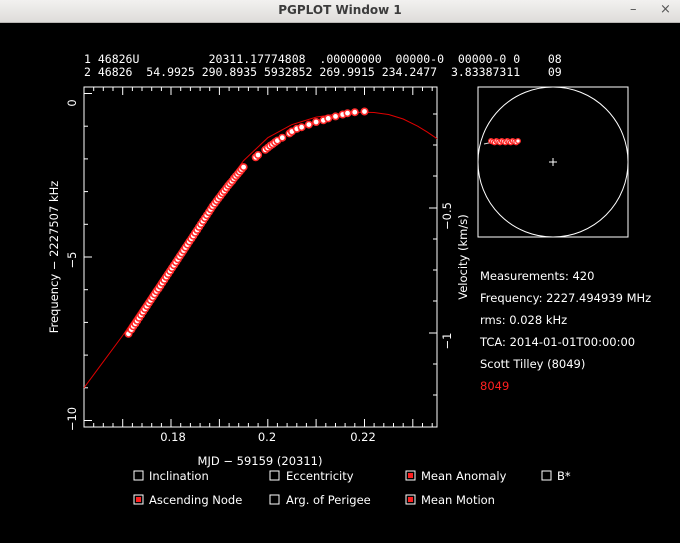 The image size is (680, 543). I want to click on checkbox-label: B*, so click(564, 476).